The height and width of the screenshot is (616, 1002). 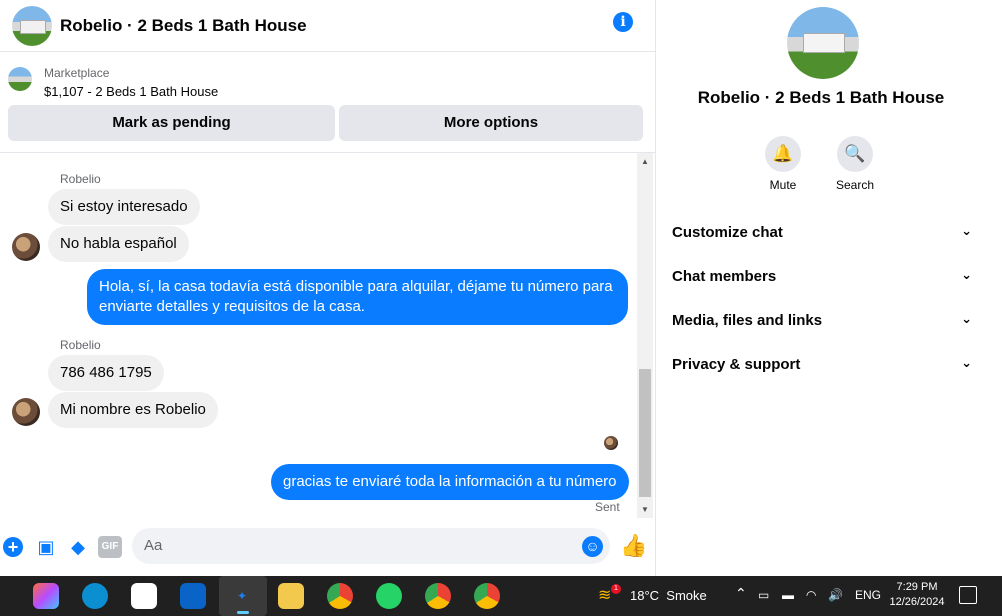 I want to click on seen-avatar, so click(x=611, y=443).